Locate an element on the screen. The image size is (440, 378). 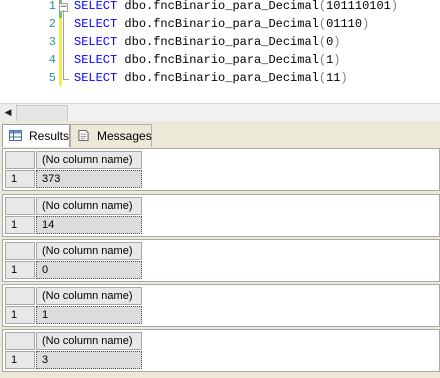
code-line: 4 SELECT dbo.fncBinario_para_Decimal(1) is located at coordinates (220, 60).